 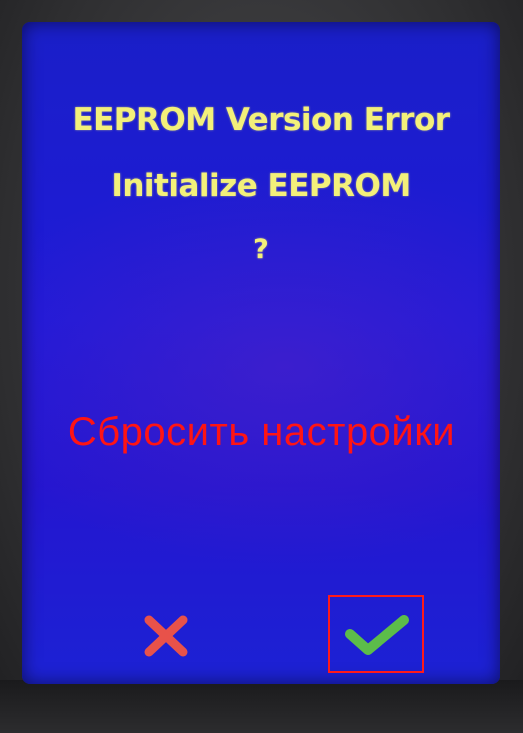 I want to click on device-bezel-bottom, so click(x=261, y=706).